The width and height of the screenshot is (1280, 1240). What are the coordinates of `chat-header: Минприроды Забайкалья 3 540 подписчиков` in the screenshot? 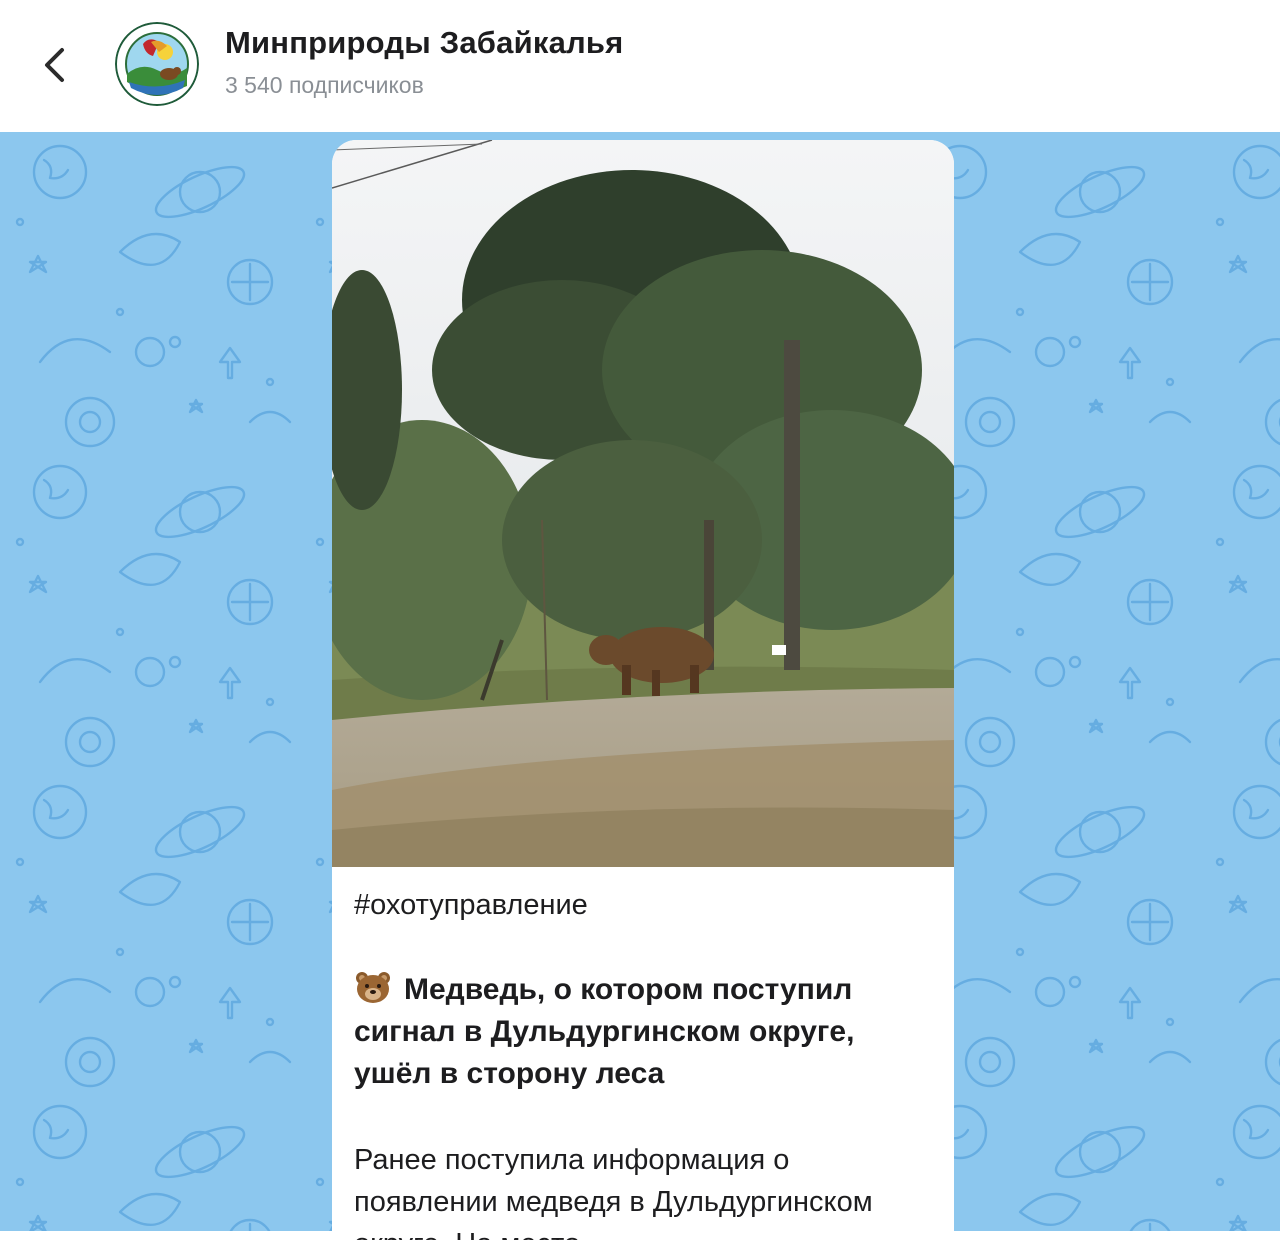 It's located at (640, 66).